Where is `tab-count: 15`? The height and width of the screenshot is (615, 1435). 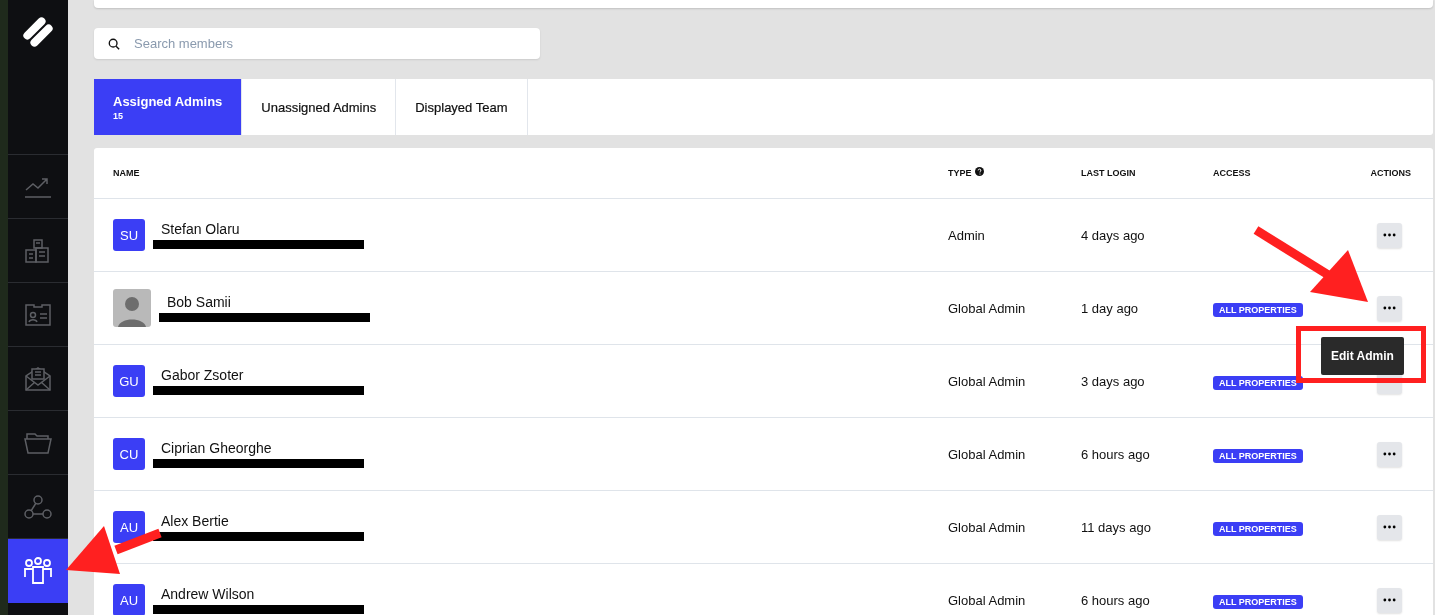 tab-count: 15 is located at coordinates (118, 115).